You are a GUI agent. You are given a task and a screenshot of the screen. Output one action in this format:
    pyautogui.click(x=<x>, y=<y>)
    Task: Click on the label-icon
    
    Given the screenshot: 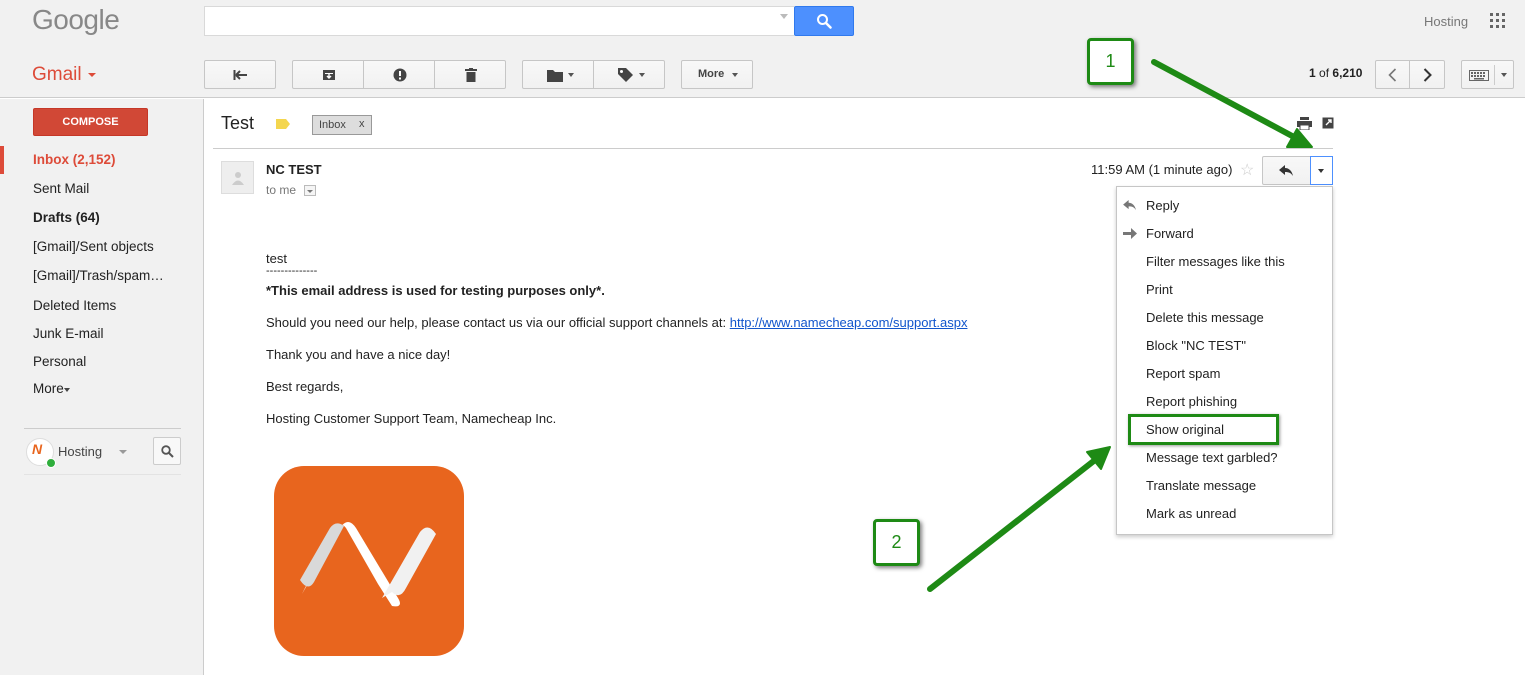 What is the action you would take?
    pyautogui.click(x=625, y=75)
    